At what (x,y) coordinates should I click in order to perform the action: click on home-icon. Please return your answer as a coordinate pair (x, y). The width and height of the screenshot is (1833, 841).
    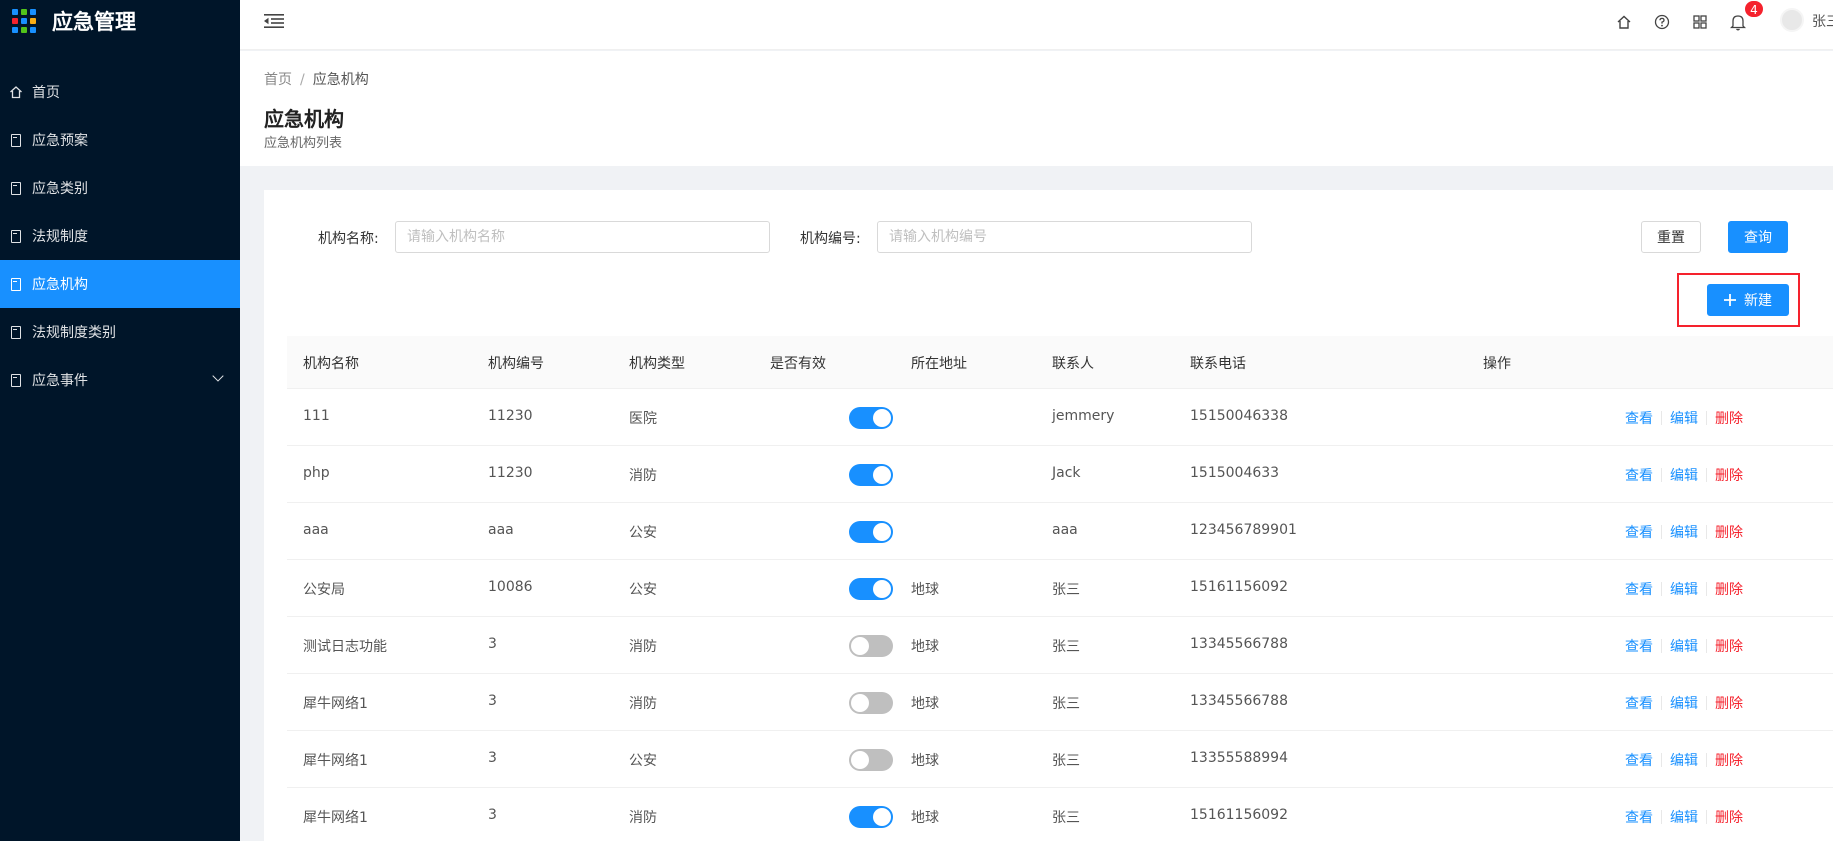
    Looking at the image, I should click on (1624, 22).